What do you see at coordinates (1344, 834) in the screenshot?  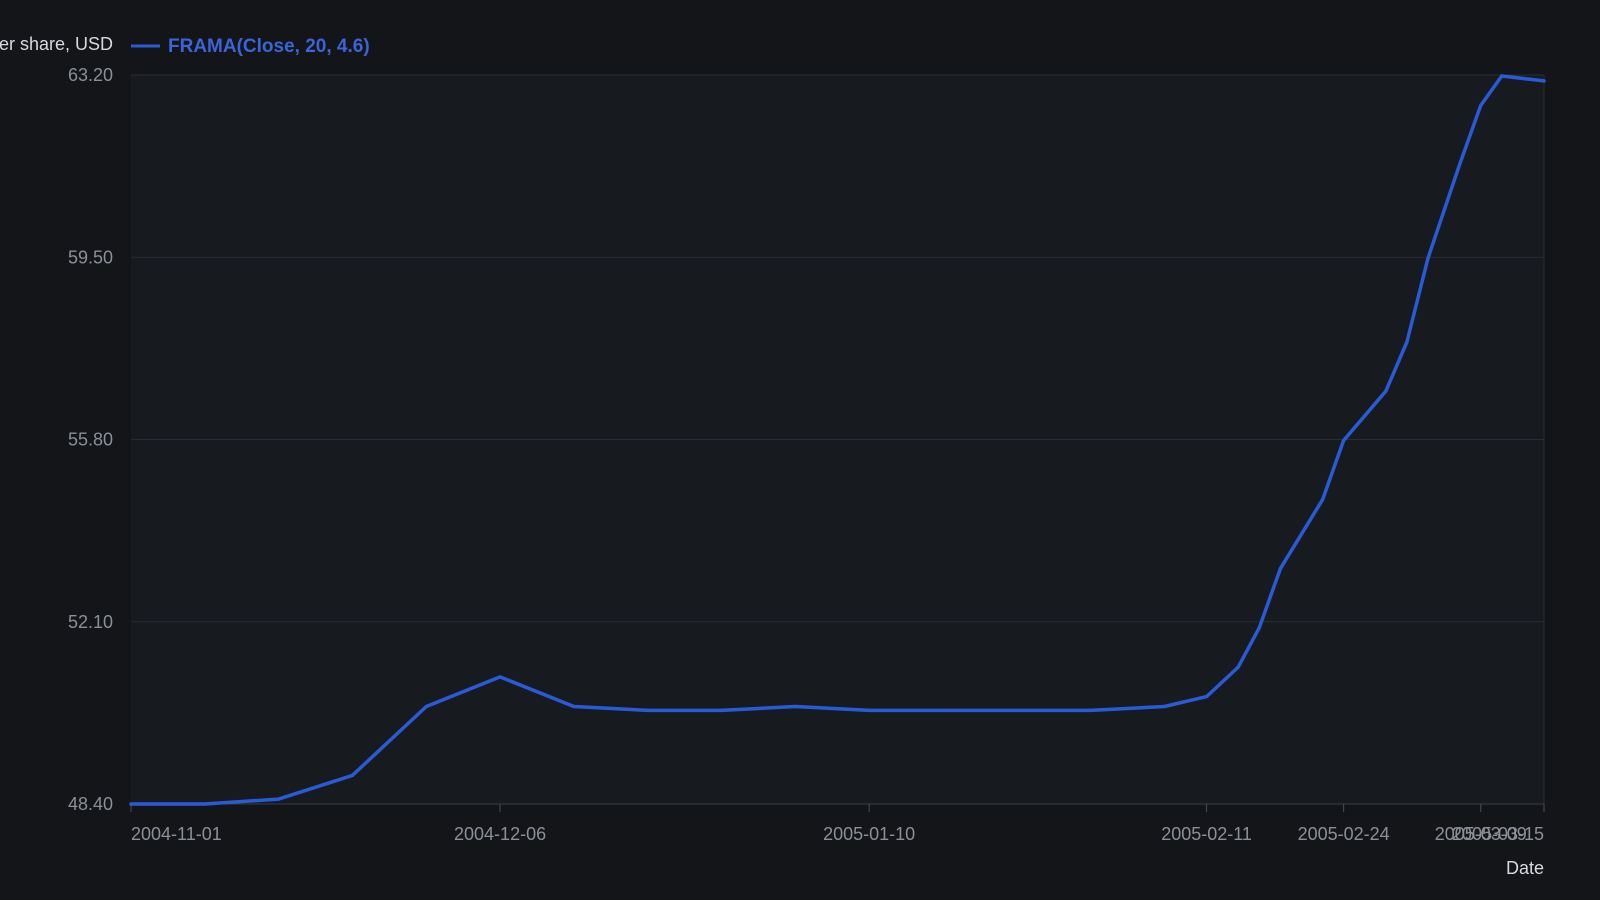 I see `x-tick-label: 2005-02-24` at bounding box center [1344, 834].